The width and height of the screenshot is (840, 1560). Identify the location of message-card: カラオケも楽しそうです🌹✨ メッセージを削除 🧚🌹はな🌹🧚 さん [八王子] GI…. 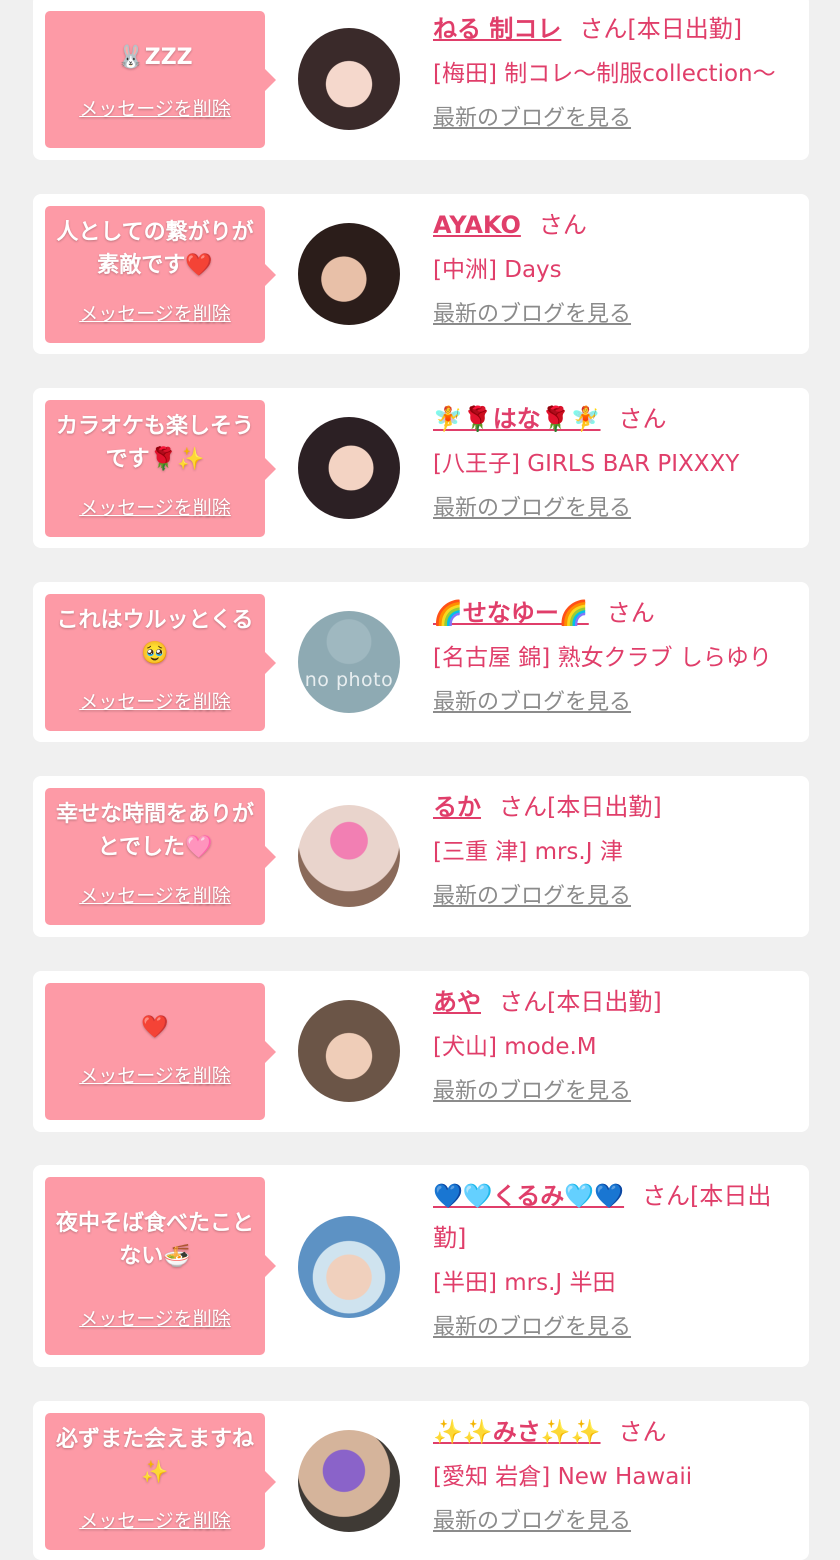
(421, 468).